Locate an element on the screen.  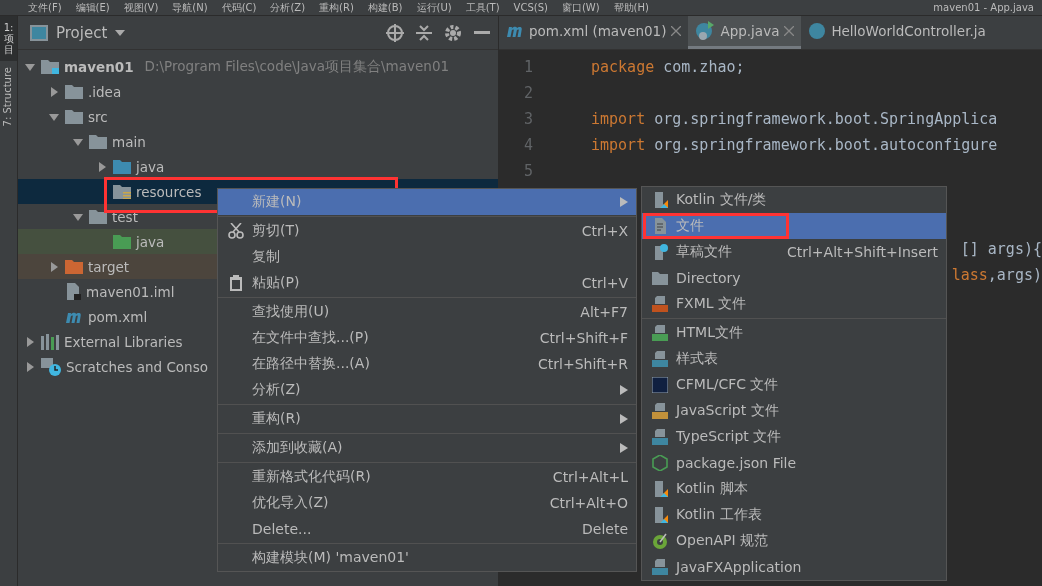
window-title: maven01 - App.java is located at coordinates (984, 7).